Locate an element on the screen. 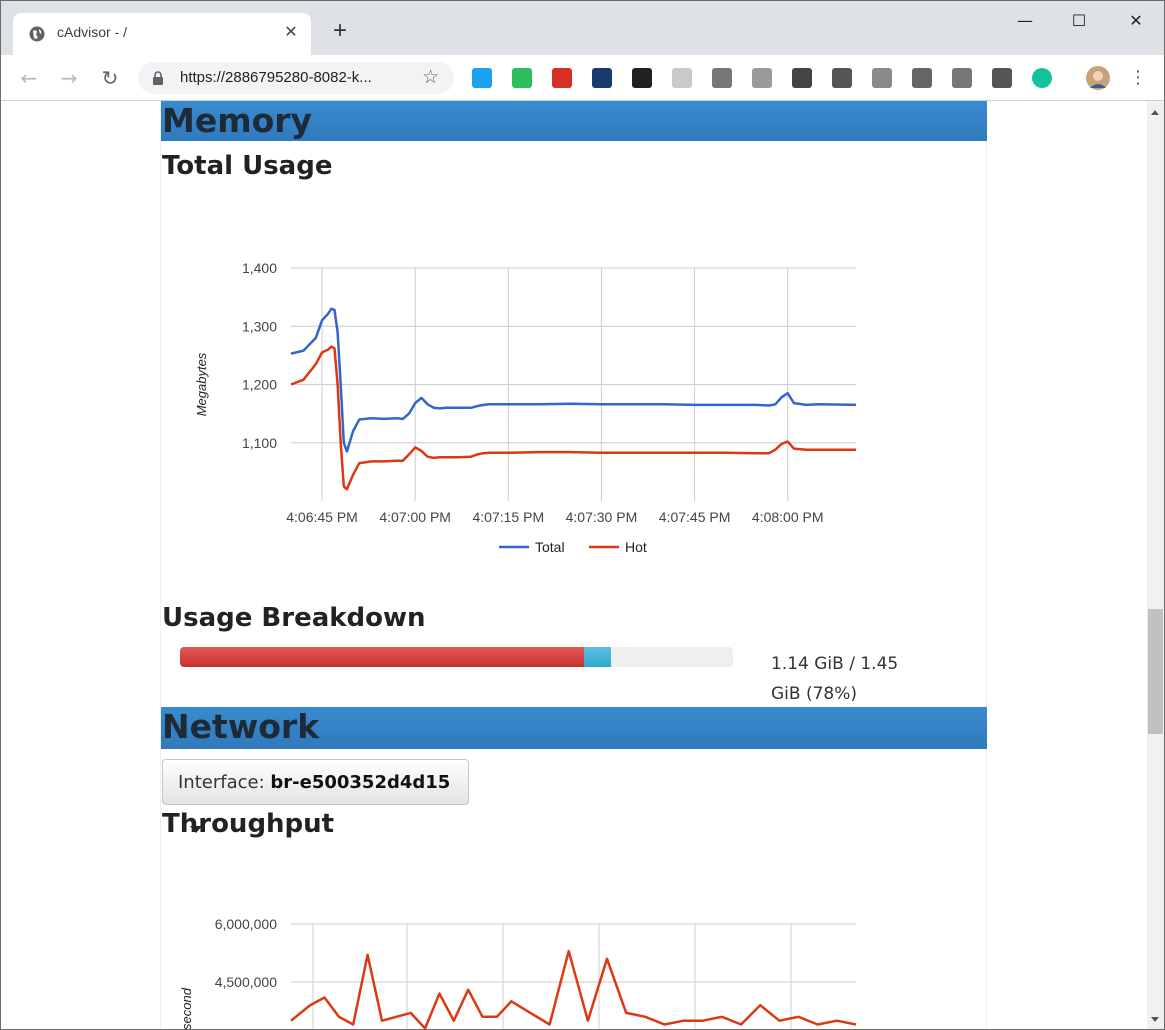  maximize-button: ☐ is located at coordinates (1079, 21).